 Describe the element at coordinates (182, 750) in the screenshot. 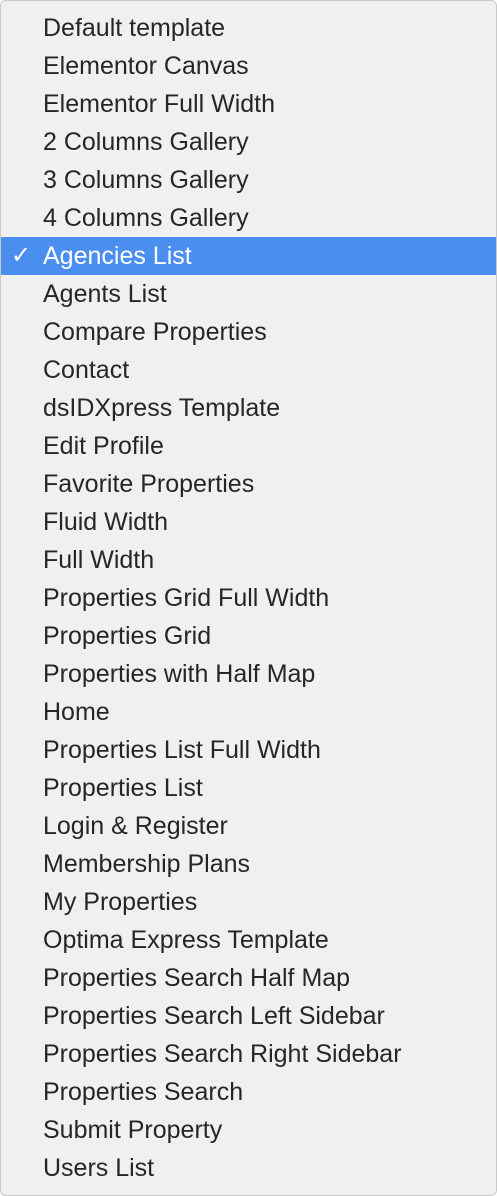

I see `menu-item-label: Properties List Full Width` at that location.